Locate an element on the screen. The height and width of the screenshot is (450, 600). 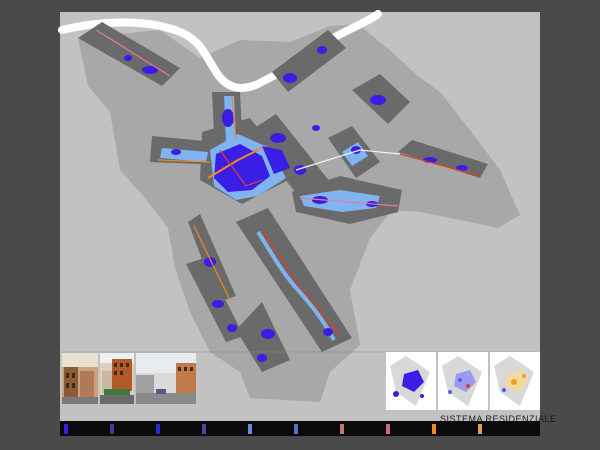
thumb-residential-orange-map is located at coordinates (514, 381).